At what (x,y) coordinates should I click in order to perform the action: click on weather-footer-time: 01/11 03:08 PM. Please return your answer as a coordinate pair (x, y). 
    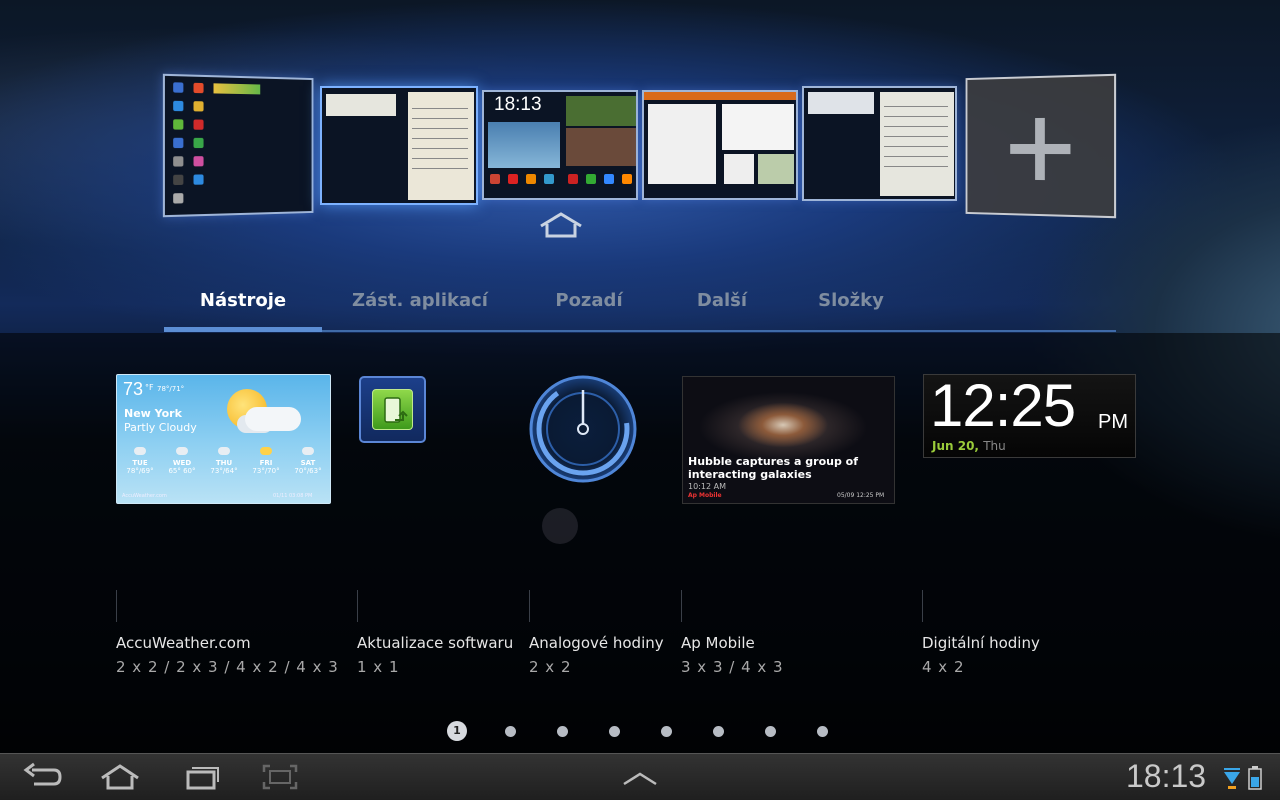
    Looking at the image, I should click on (293, 496).